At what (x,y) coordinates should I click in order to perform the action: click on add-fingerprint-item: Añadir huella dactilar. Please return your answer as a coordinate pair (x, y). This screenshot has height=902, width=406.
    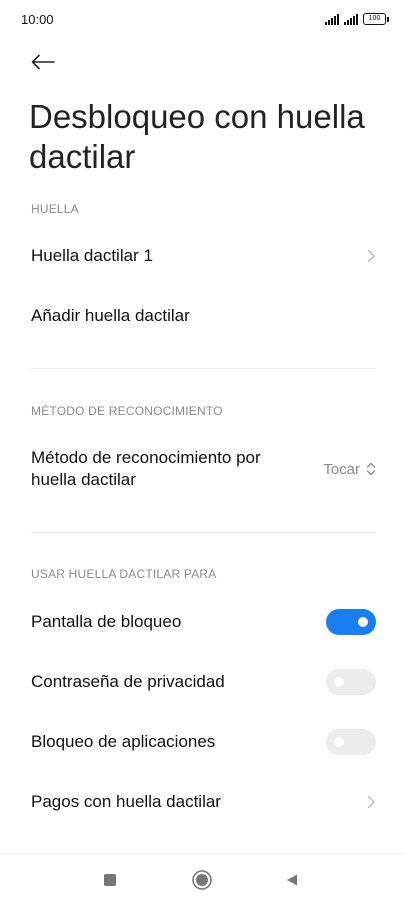
    Looking at the image, I should click on (203, 316).